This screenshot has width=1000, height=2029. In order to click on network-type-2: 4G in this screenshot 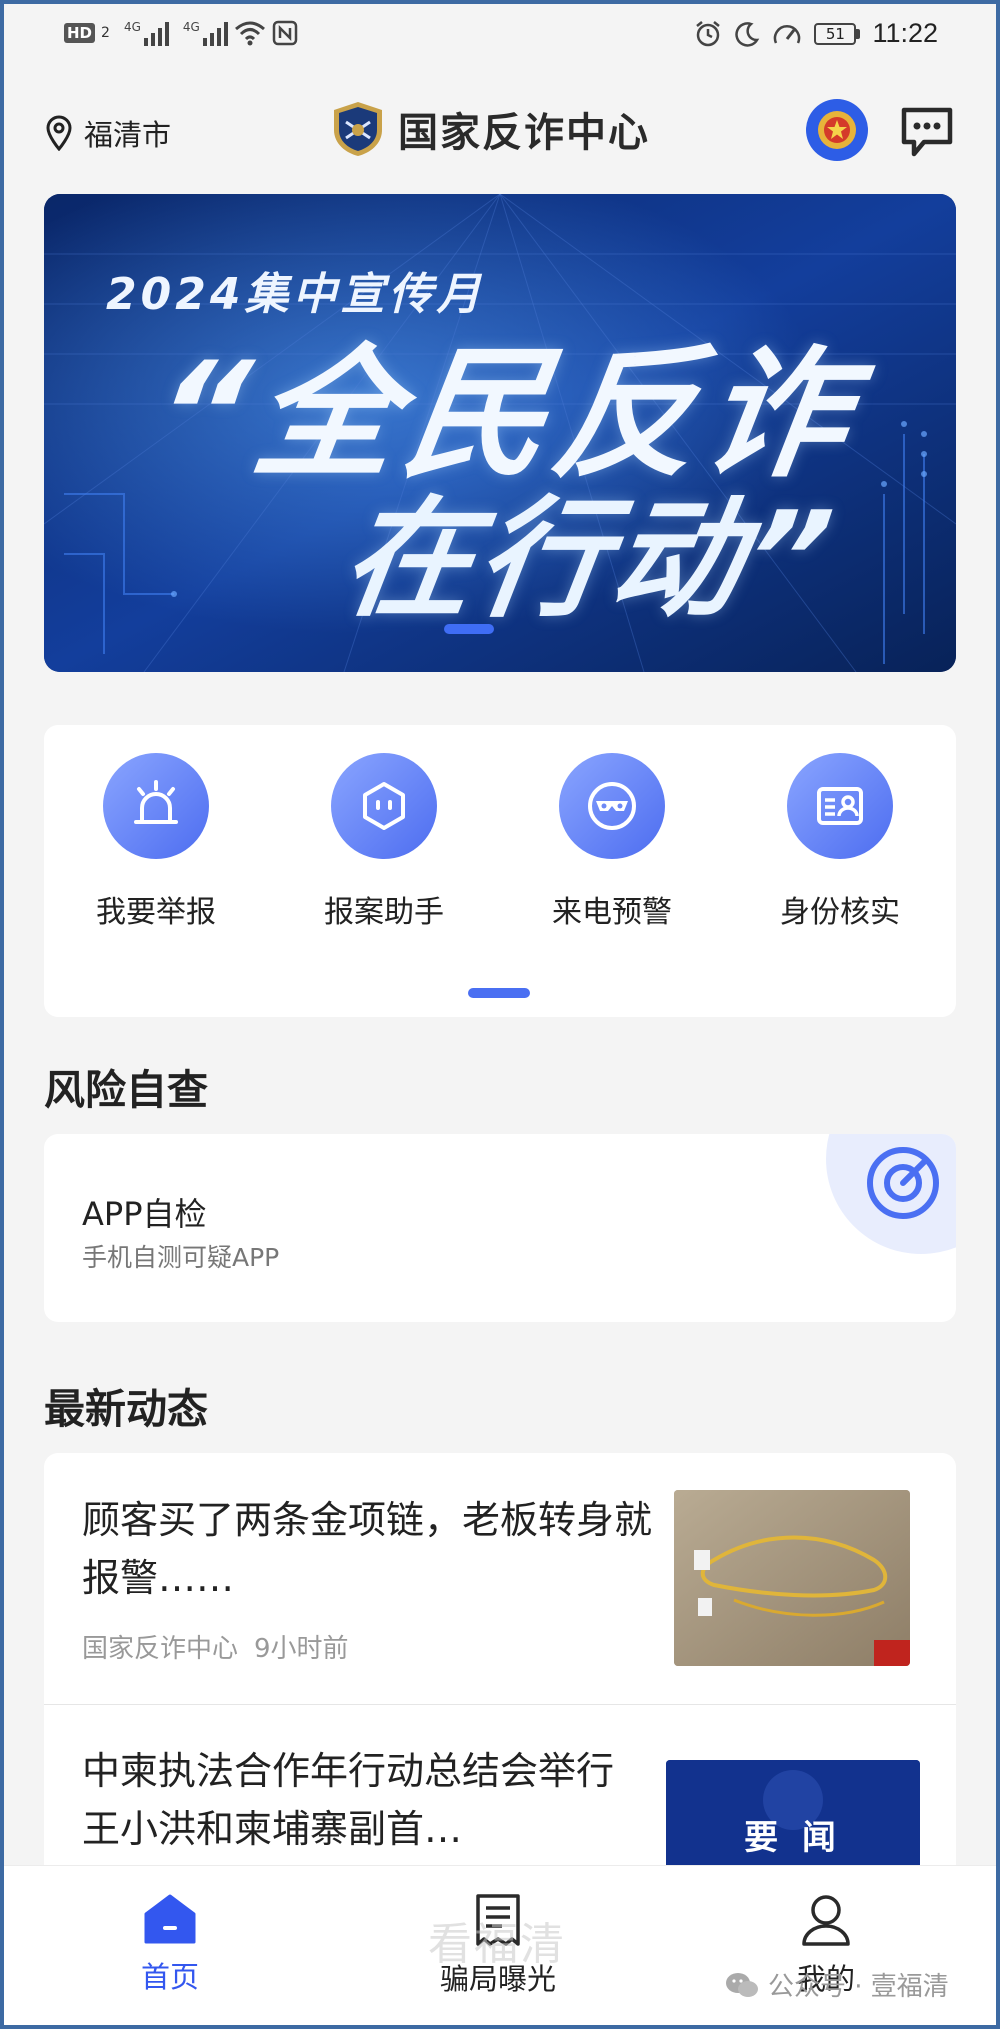, I will do `click(191, 27)`.